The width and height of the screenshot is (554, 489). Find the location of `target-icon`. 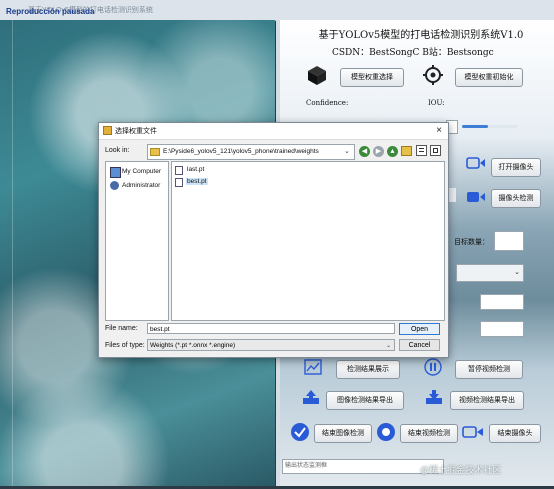

target-icon is located at coordinates (433, 75).